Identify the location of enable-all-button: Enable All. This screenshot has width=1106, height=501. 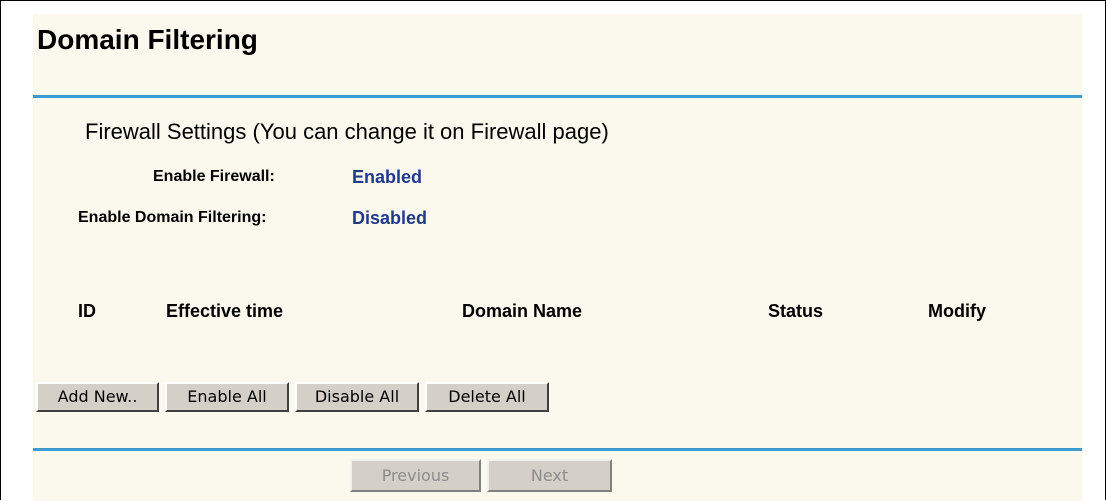
(227, 397).